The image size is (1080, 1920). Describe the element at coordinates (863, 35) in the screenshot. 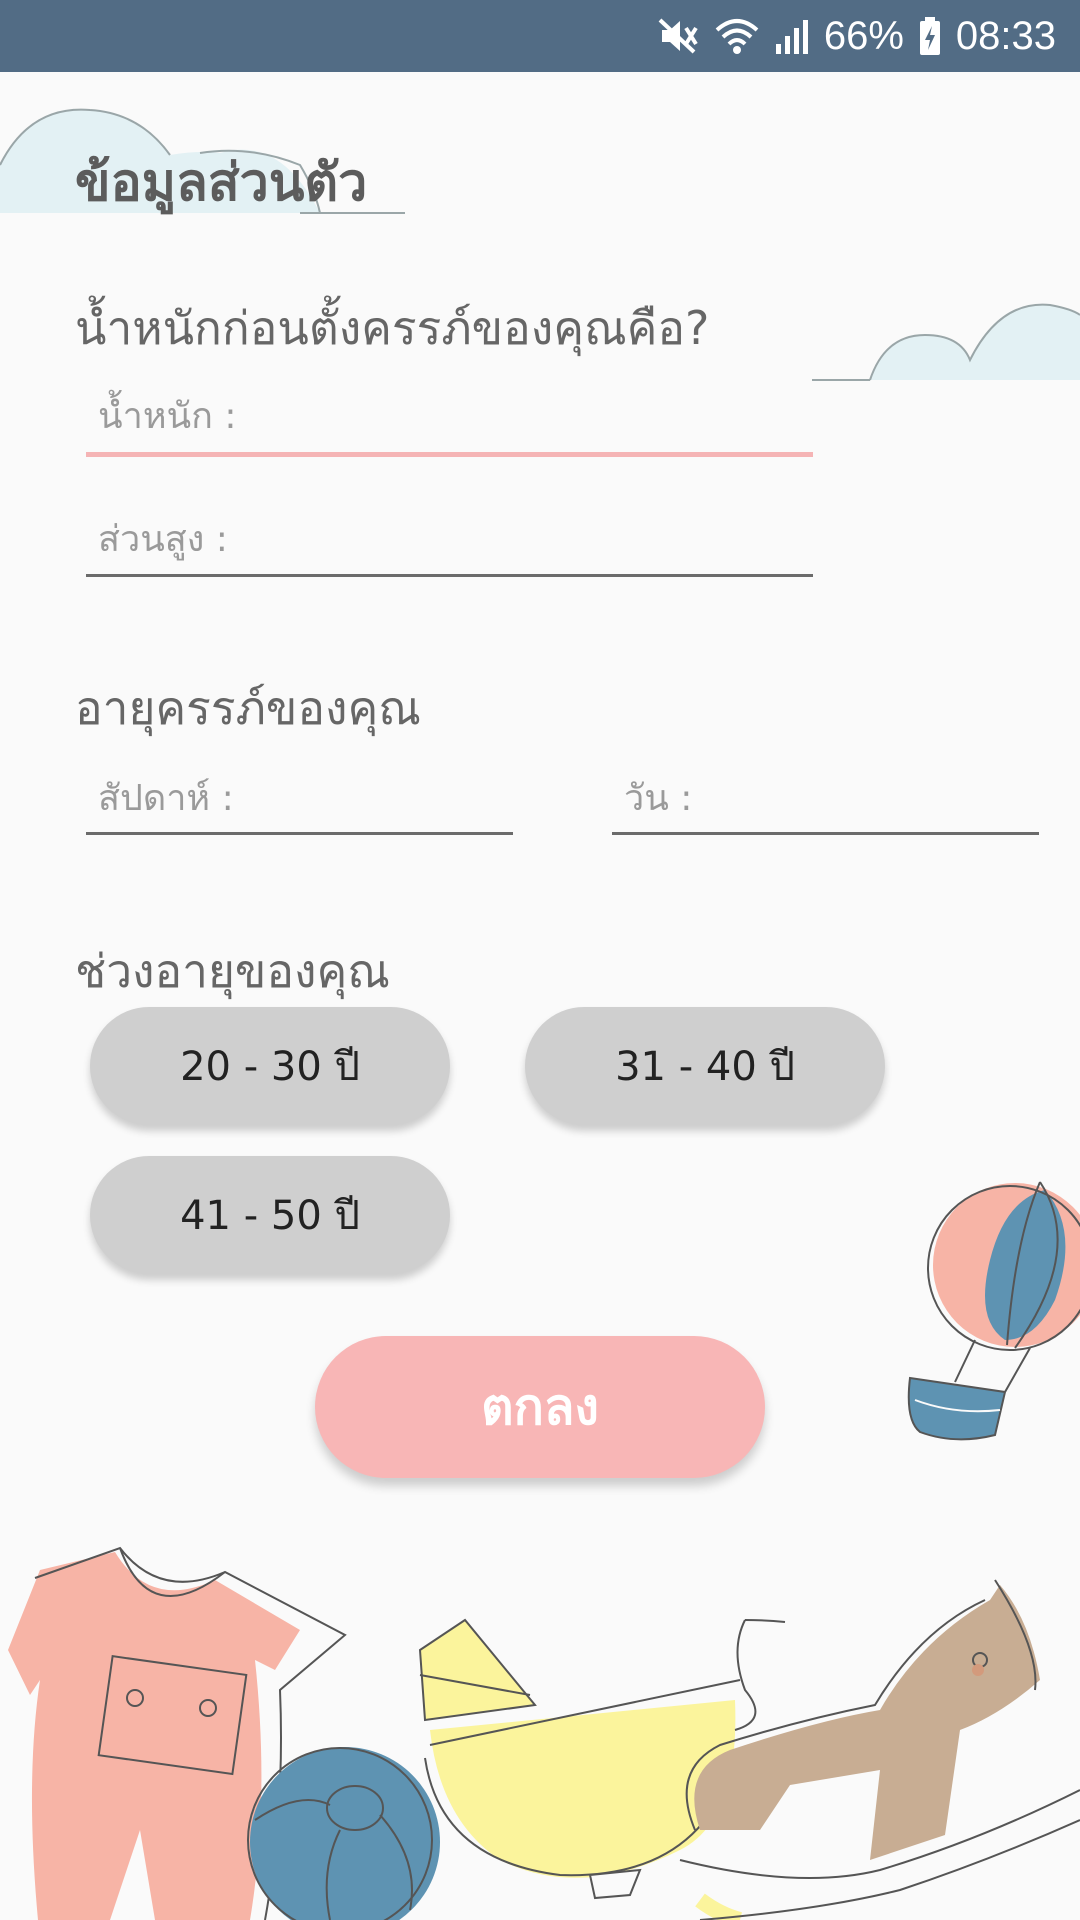

I see `battery-percent: 66%` at that location.